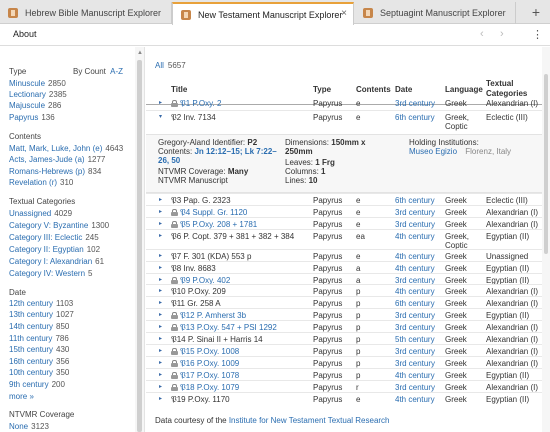 This screenshot has width=550, height=432. Describe the element at coordinates (41, 182) in the screenshot. I see `facet-contents-revelation: Revelation (r) 310` at that location.